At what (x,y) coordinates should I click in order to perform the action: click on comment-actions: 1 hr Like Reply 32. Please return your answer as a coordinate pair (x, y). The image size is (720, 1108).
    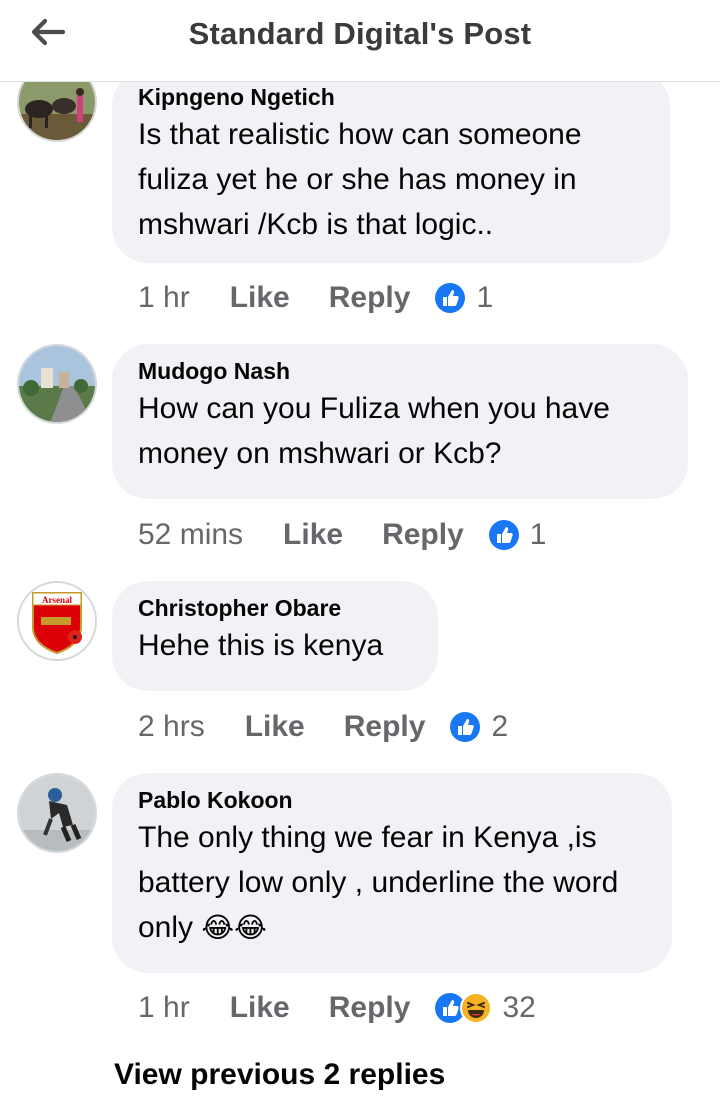
    Looking at the image, I should click on (337, 1008).